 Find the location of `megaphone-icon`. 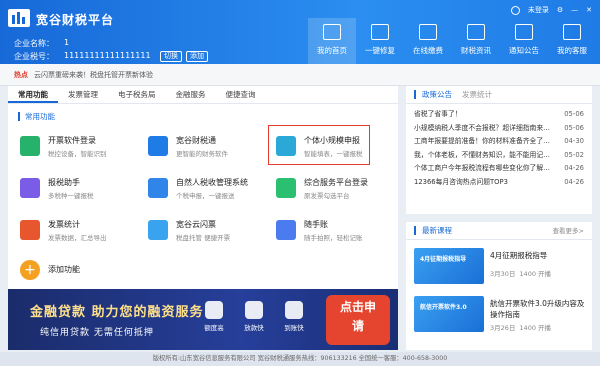

megaphone-icon is located at coordinates (524, 32).